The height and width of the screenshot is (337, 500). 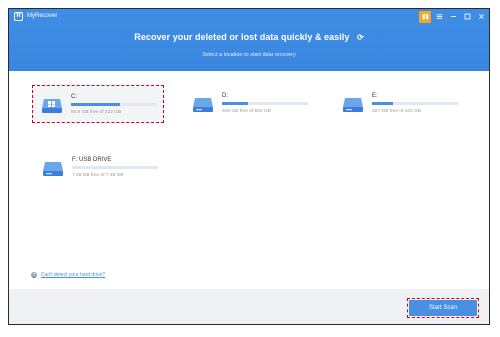 What do you see at coordinates (42, 16) in the screenshot?
I see `app-title: MyRecover` at bounding box center [42, 16].